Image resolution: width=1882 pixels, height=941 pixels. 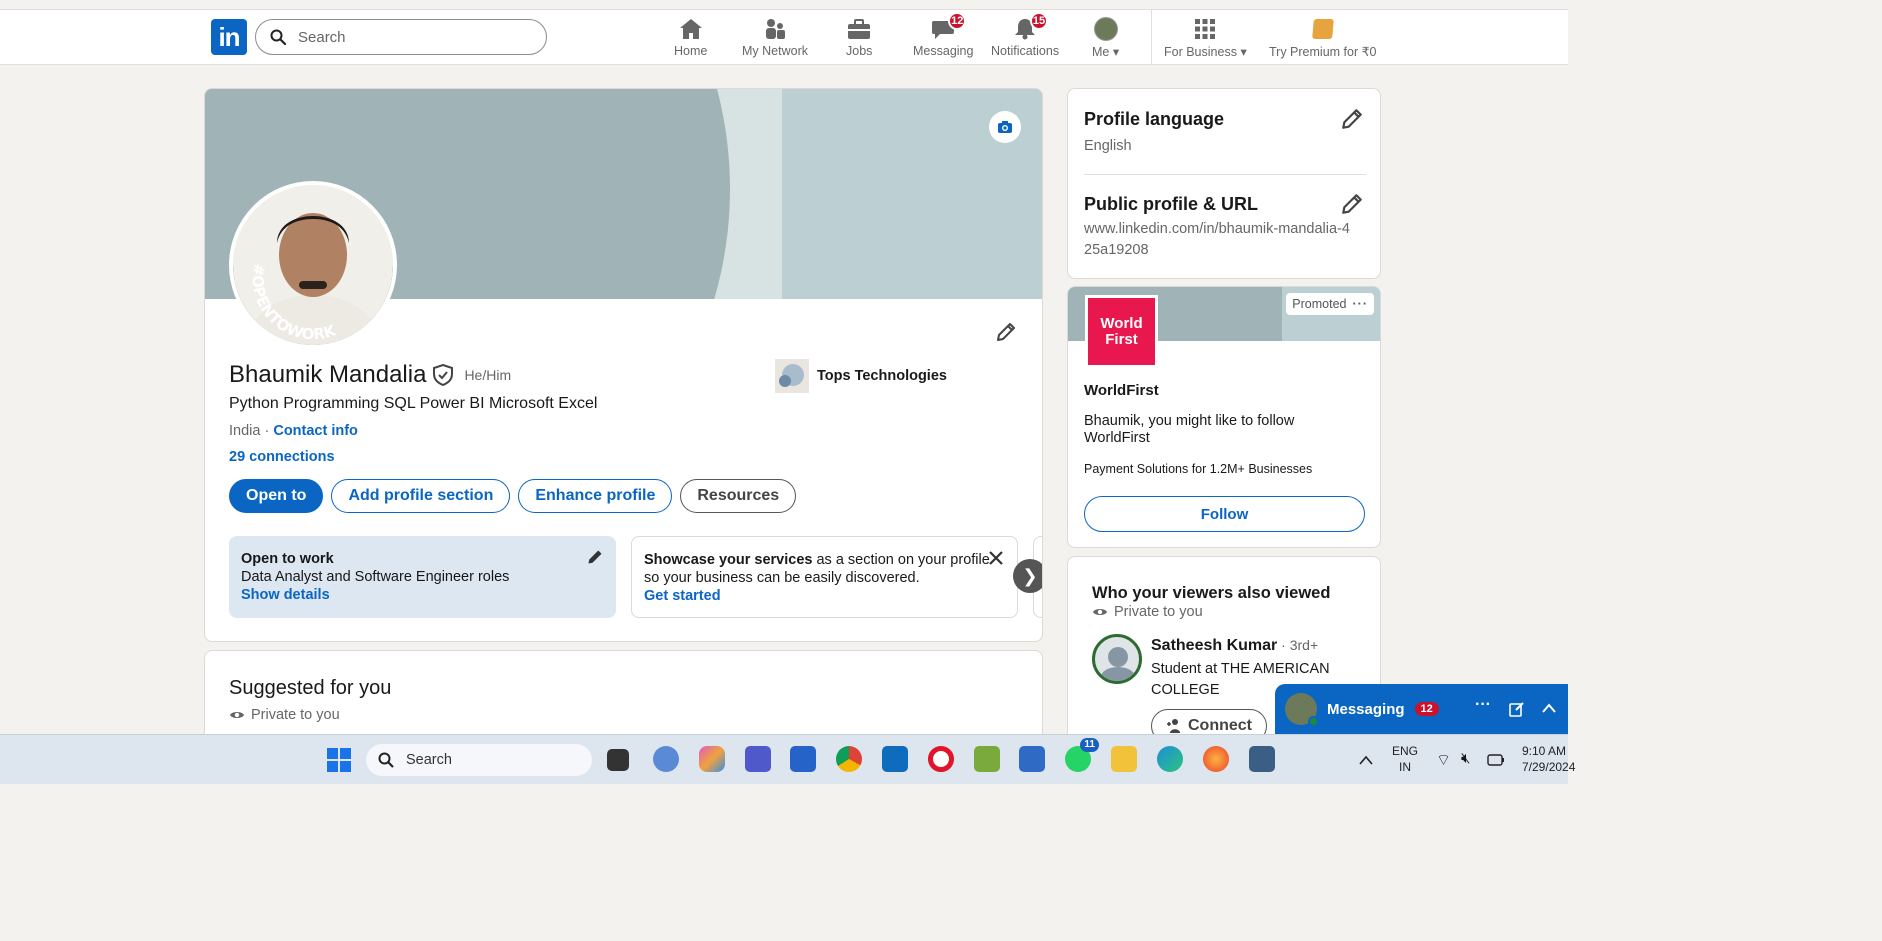 What do you see at coordinates (287, 559) in the screenshot?
I see `otw-title: Open to work` at bounding box center [287, 559].